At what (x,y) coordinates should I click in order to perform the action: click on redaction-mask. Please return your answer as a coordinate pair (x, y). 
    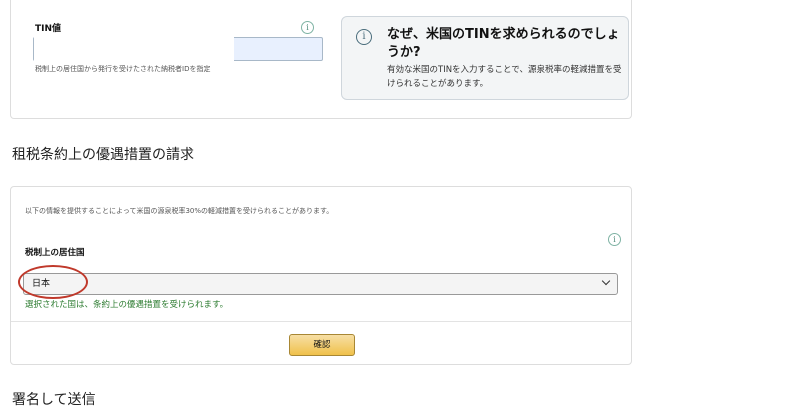
    Looking at the image, I should click on (134, 49).